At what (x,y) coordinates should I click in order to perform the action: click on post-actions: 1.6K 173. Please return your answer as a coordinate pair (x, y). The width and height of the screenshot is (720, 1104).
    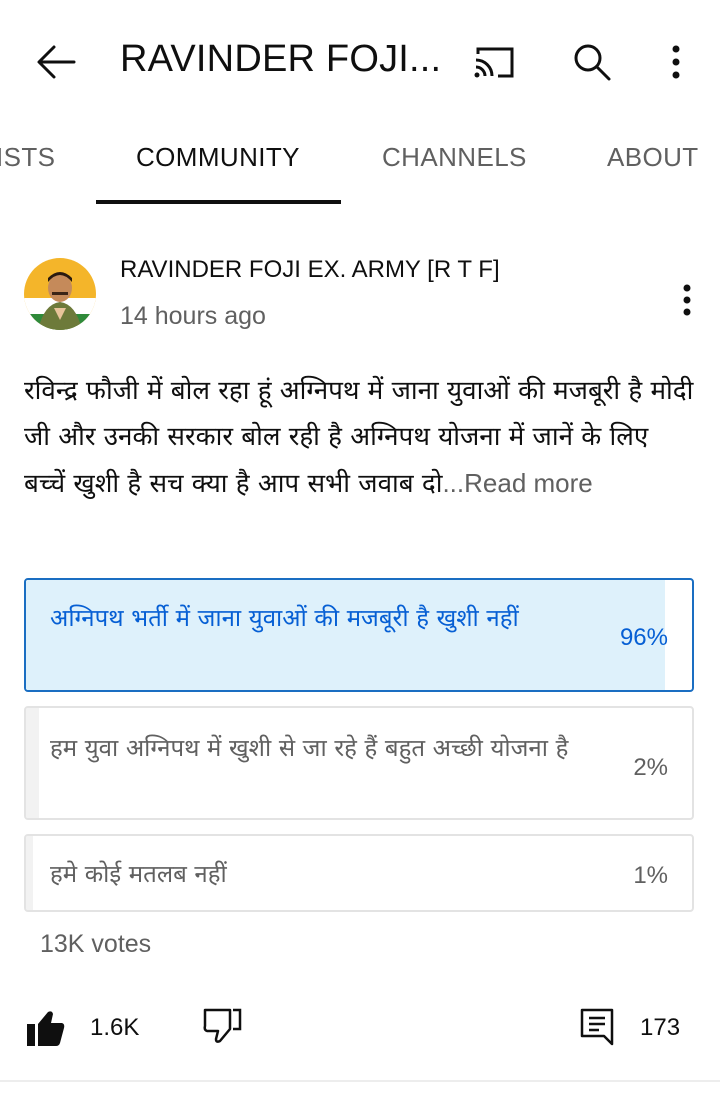
    Looking at the image, I should click on (360, 1030).